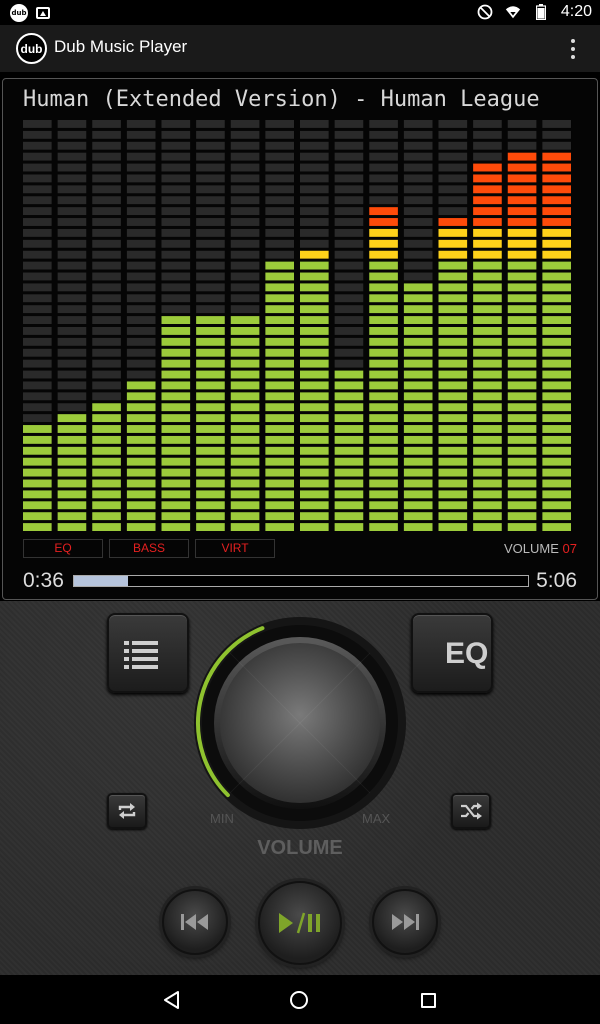  Describe the element at coordinates (428, 1000) in the screenshot. I see `recents-icon` at that location.